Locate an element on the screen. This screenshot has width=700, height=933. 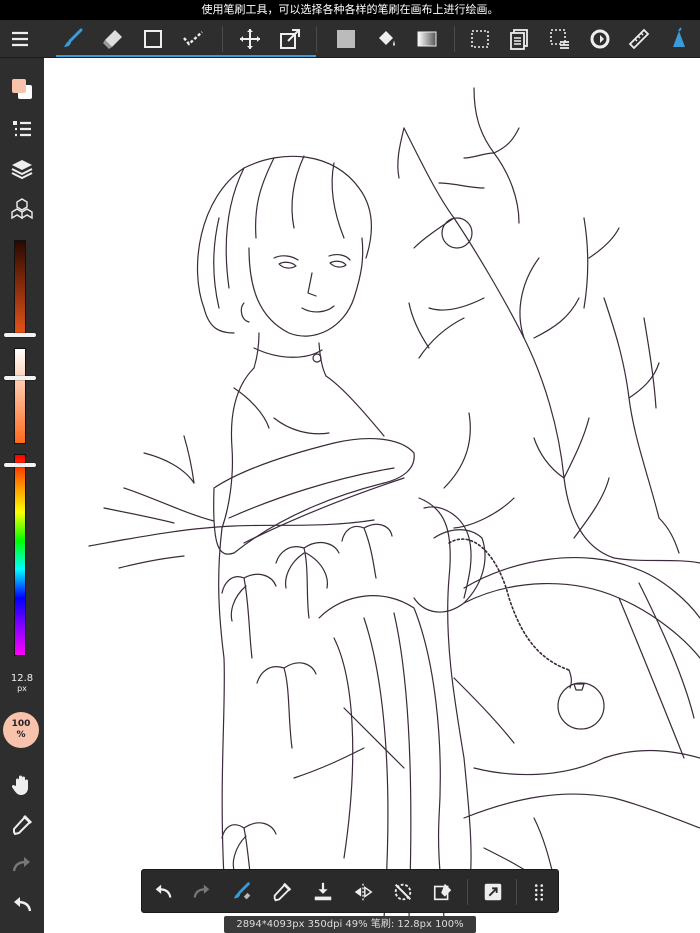
brush-list-icon is located at coordinates (22, 129).